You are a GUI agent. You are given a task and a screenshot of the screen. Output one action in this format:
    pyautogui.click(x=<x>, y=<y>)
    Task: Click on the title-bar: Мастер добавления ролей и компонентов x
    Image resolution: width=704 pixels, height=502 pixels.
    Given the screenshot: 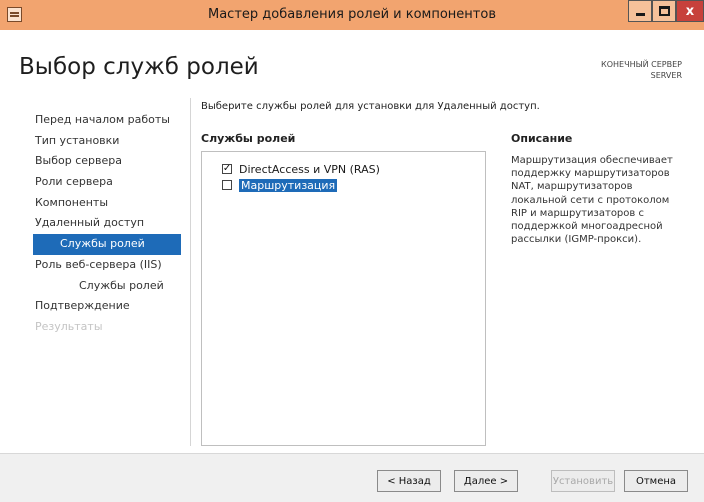 What is the action you would take?
    pyautogui.click(x=352, y=15)
    